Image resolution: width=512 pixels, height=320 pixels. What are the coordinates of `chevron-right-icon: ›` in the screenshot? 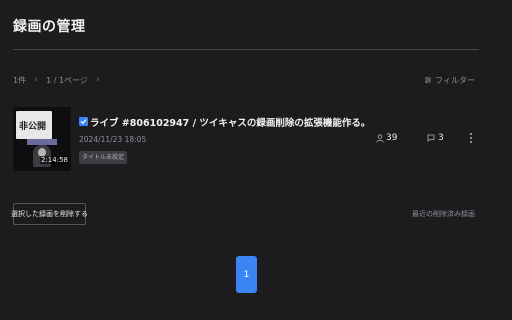 It's located at (98, 80).